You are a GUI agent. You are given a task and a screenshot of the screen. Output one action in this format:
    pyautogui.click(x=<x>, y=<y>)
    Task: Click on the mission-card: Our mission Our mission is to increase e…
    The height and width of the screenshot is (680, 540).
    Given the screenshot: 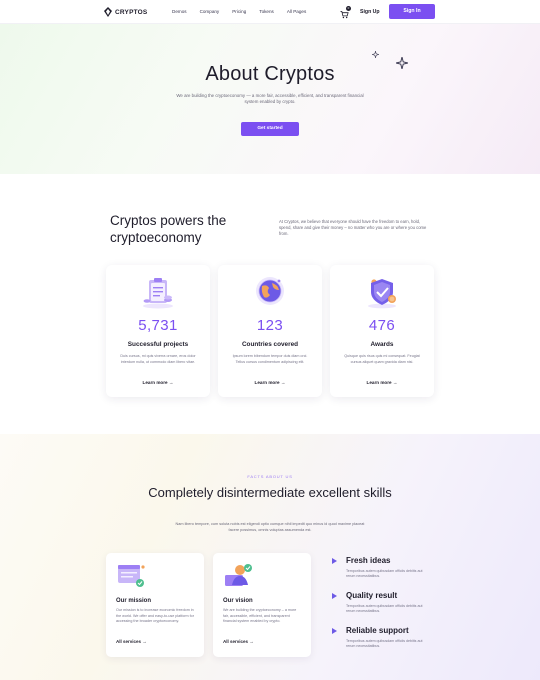 What is the action you would take?
    pyautogui.click(x=155, y=605)
    